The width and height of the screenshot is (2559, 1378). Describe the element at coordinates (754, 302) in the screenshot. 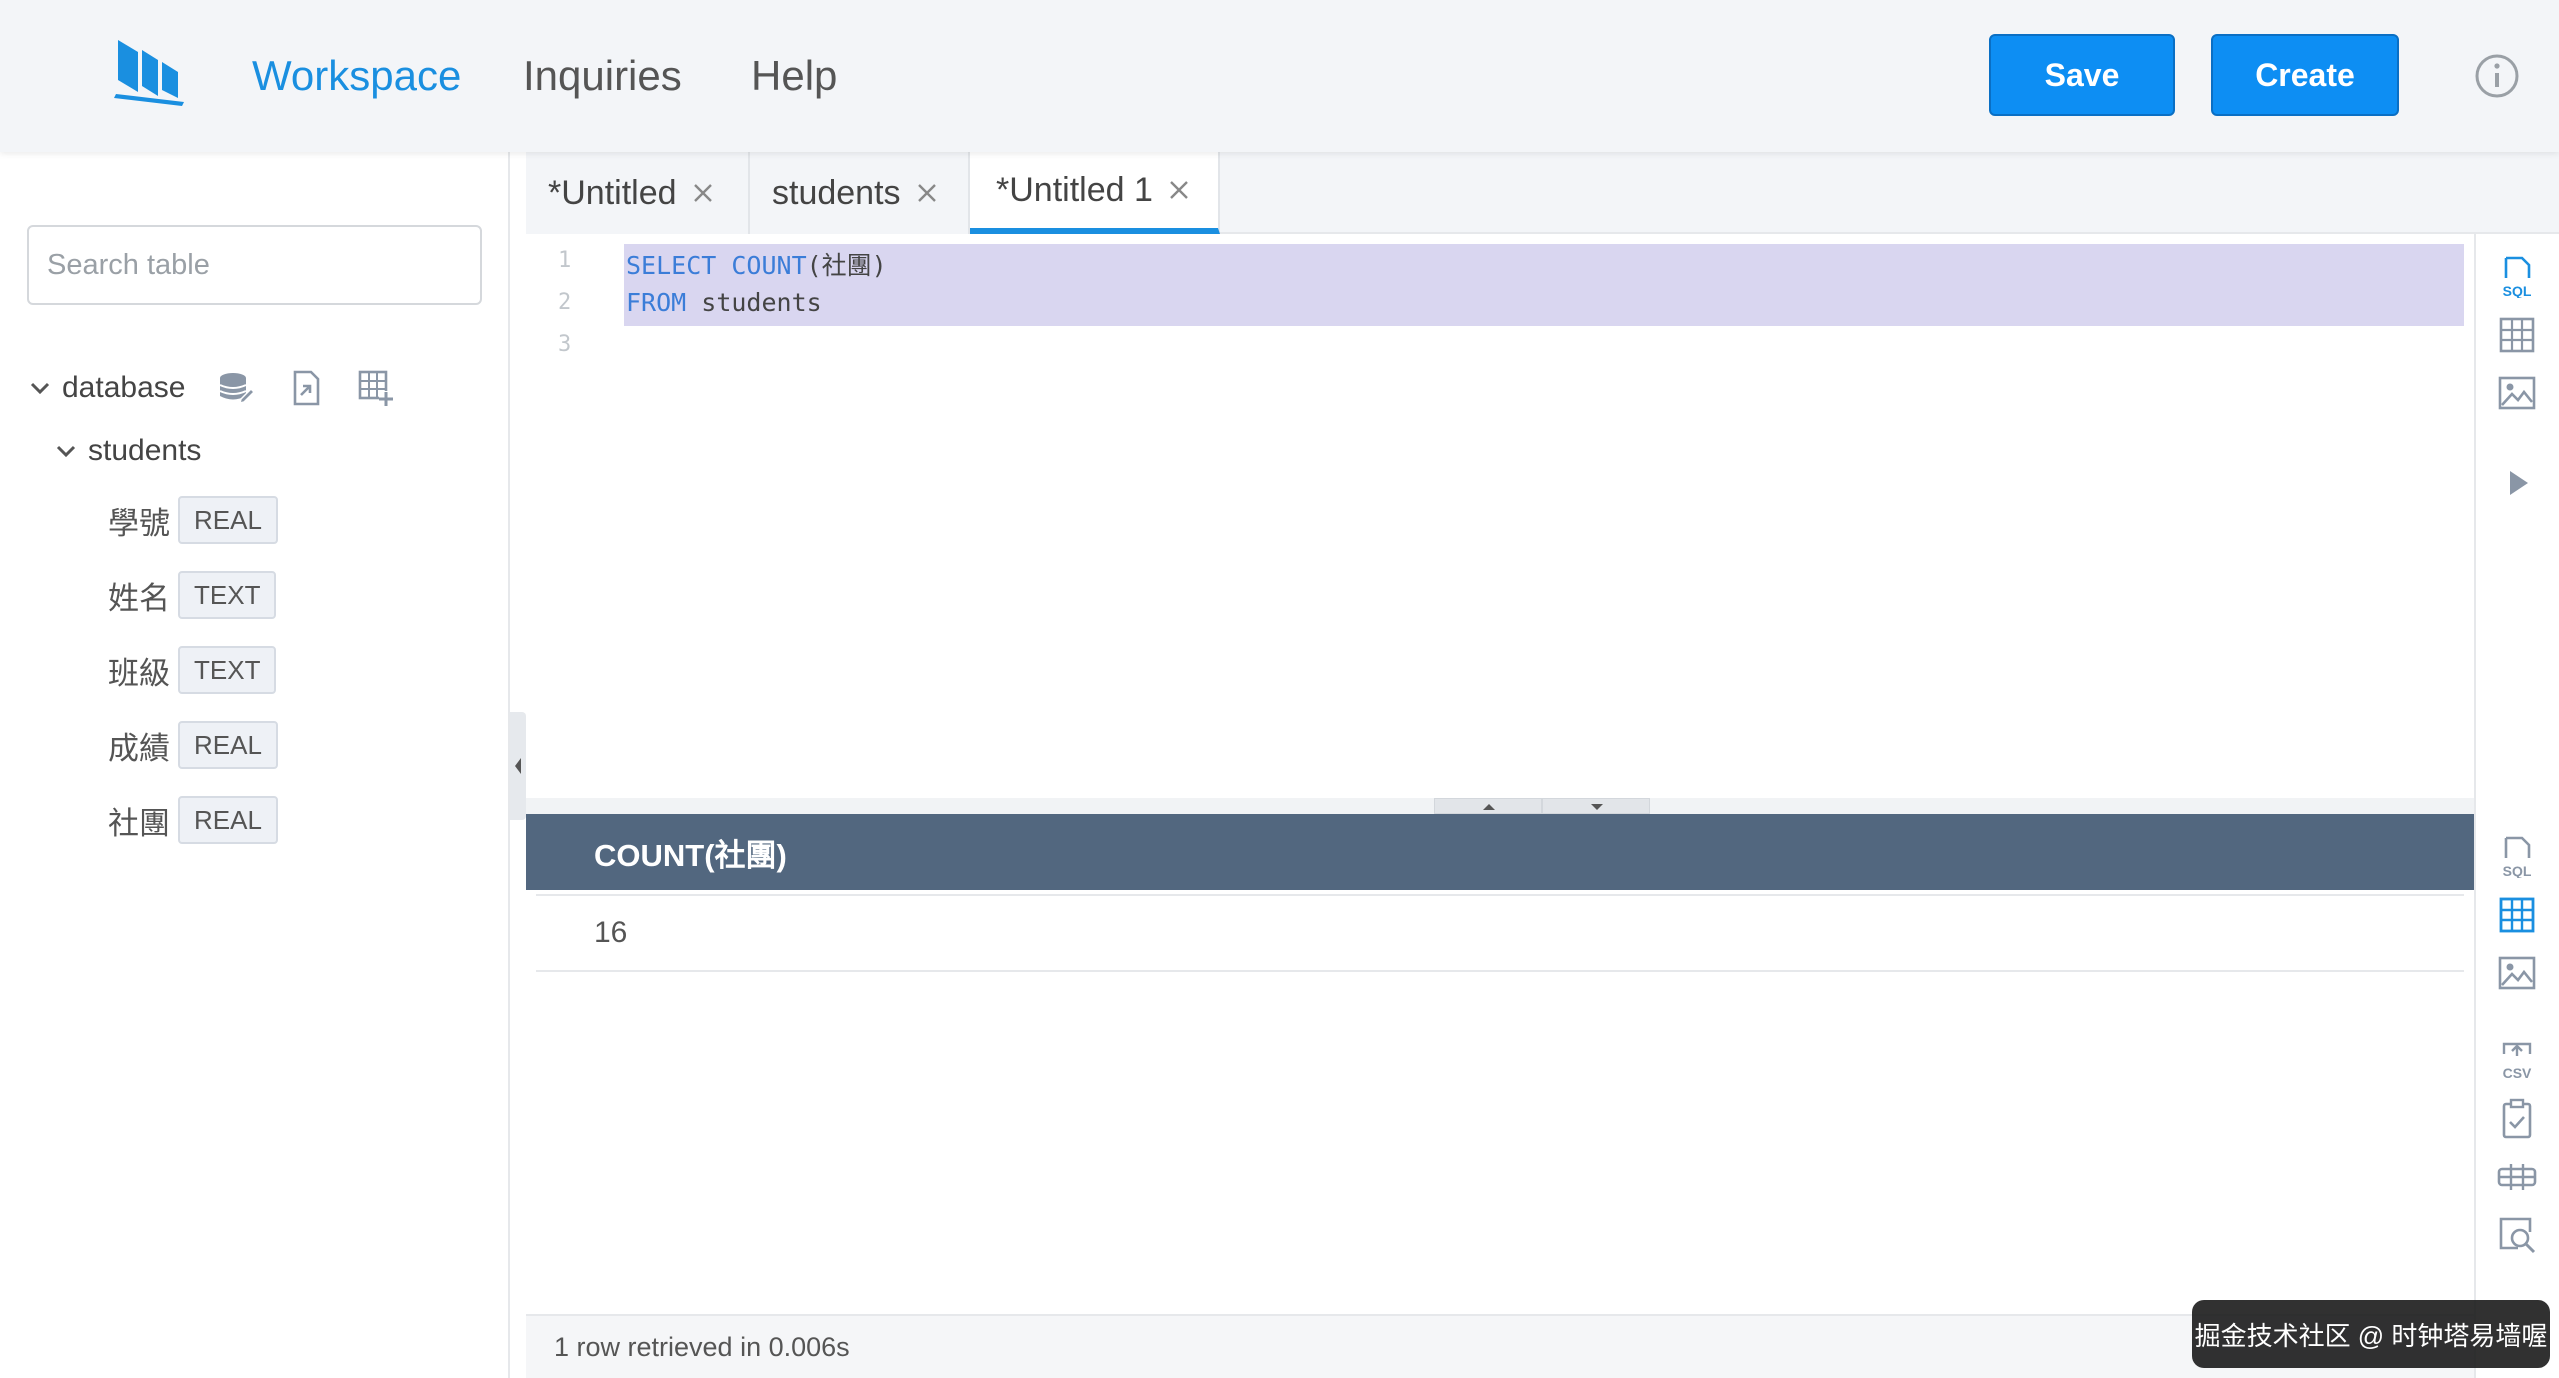

I see `sql-text: students` at that location.